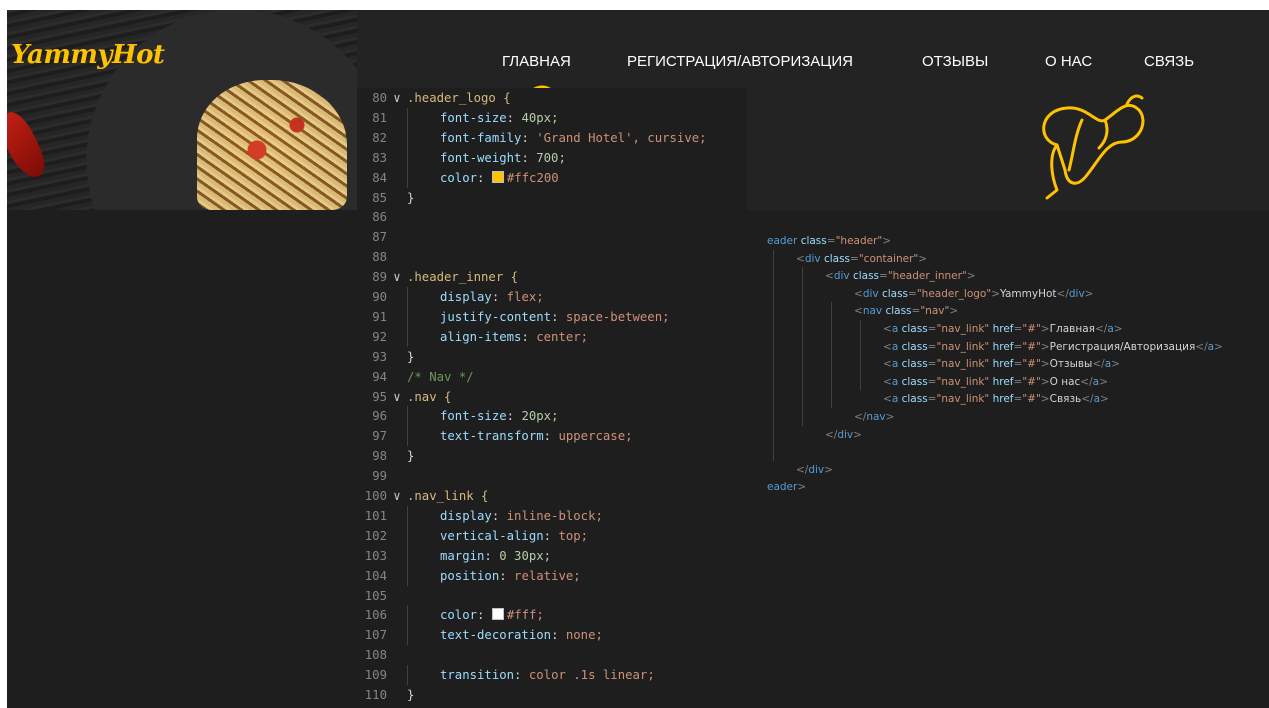 The image size is (1269, 708). What do you see at coordinates (459, 98) in the screenshot?
I see `css-selector: .header_logo {` at bounding box center [459, 98].